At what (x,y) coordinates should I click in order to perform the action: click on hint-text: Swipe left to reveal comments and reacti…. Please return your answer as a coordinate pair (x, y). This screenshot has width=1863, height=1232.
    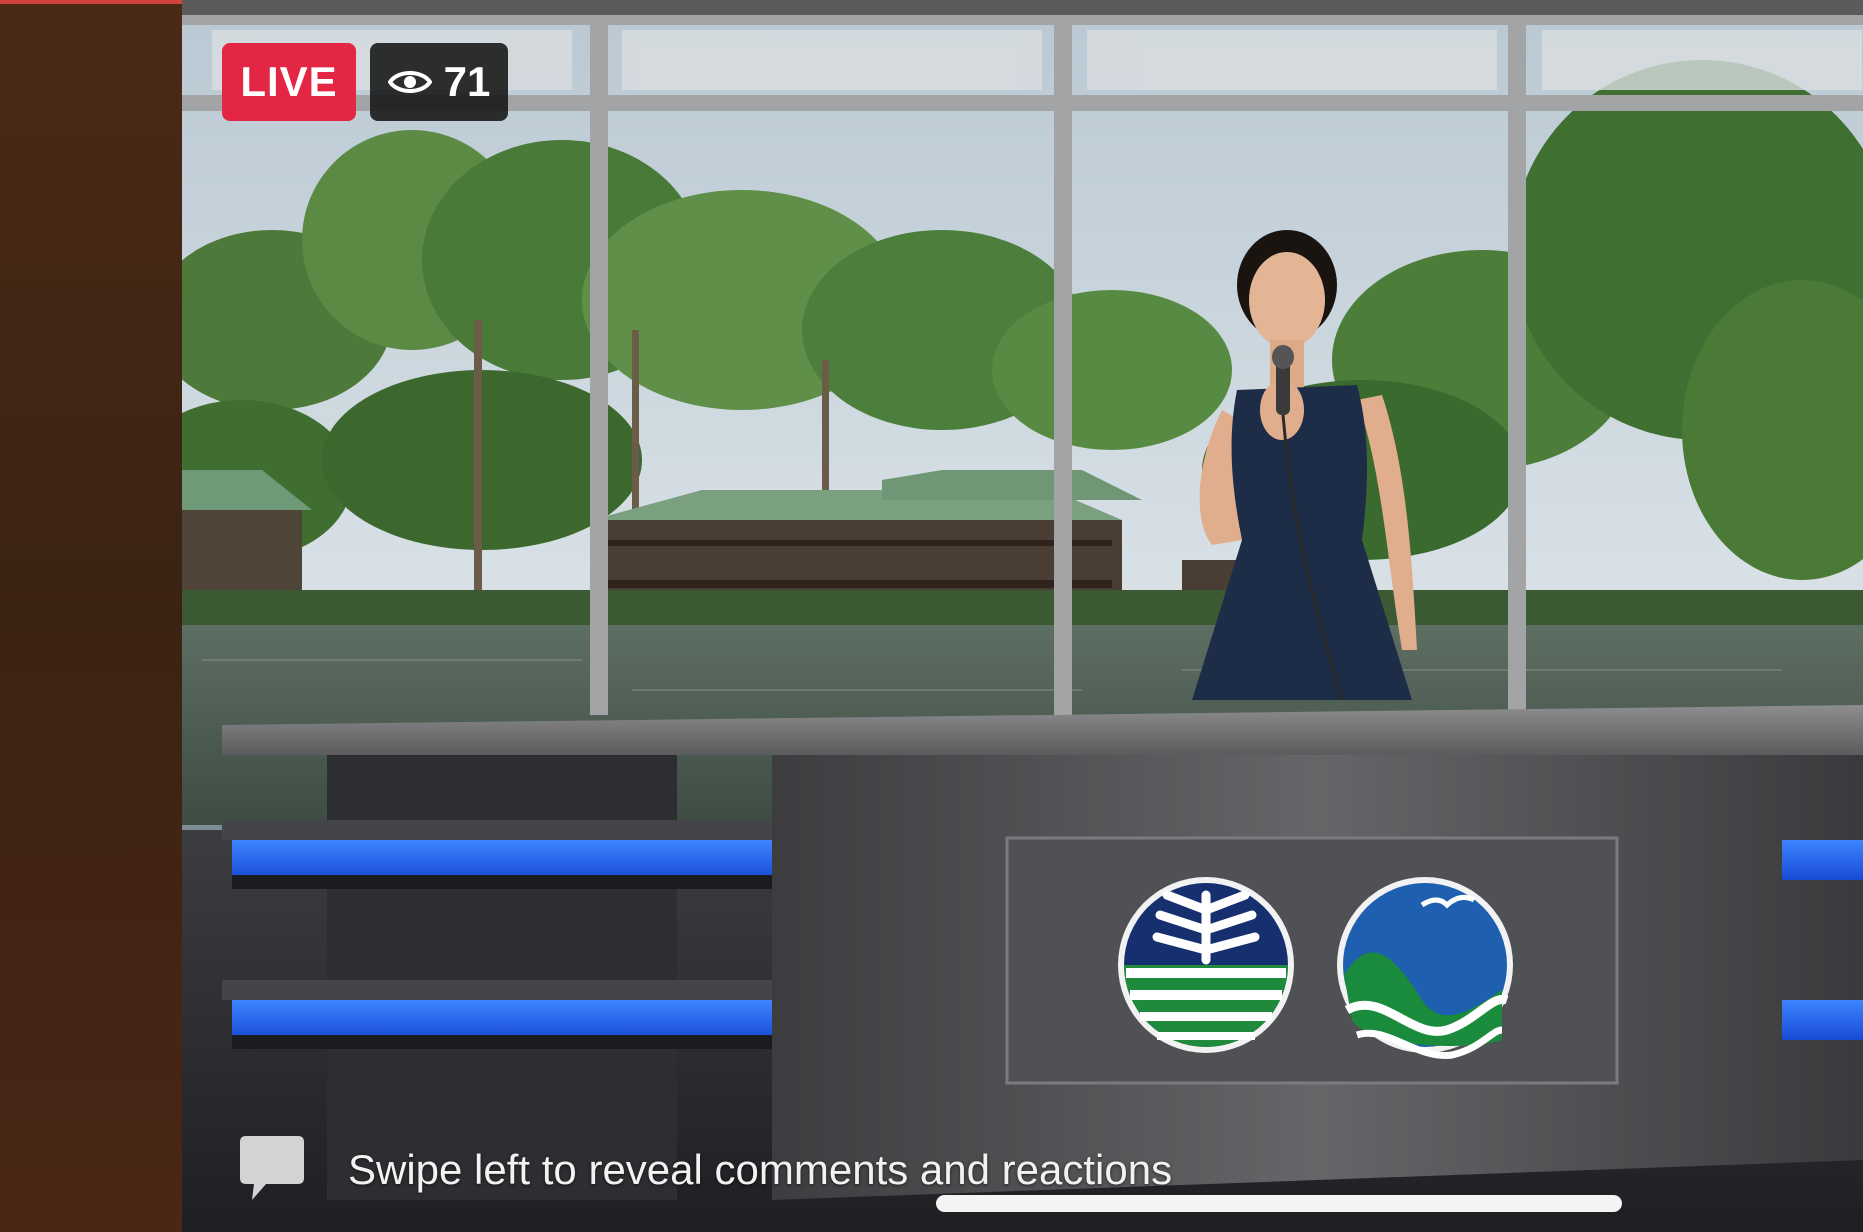
    Looking at the image, I should click on (760, 1169).